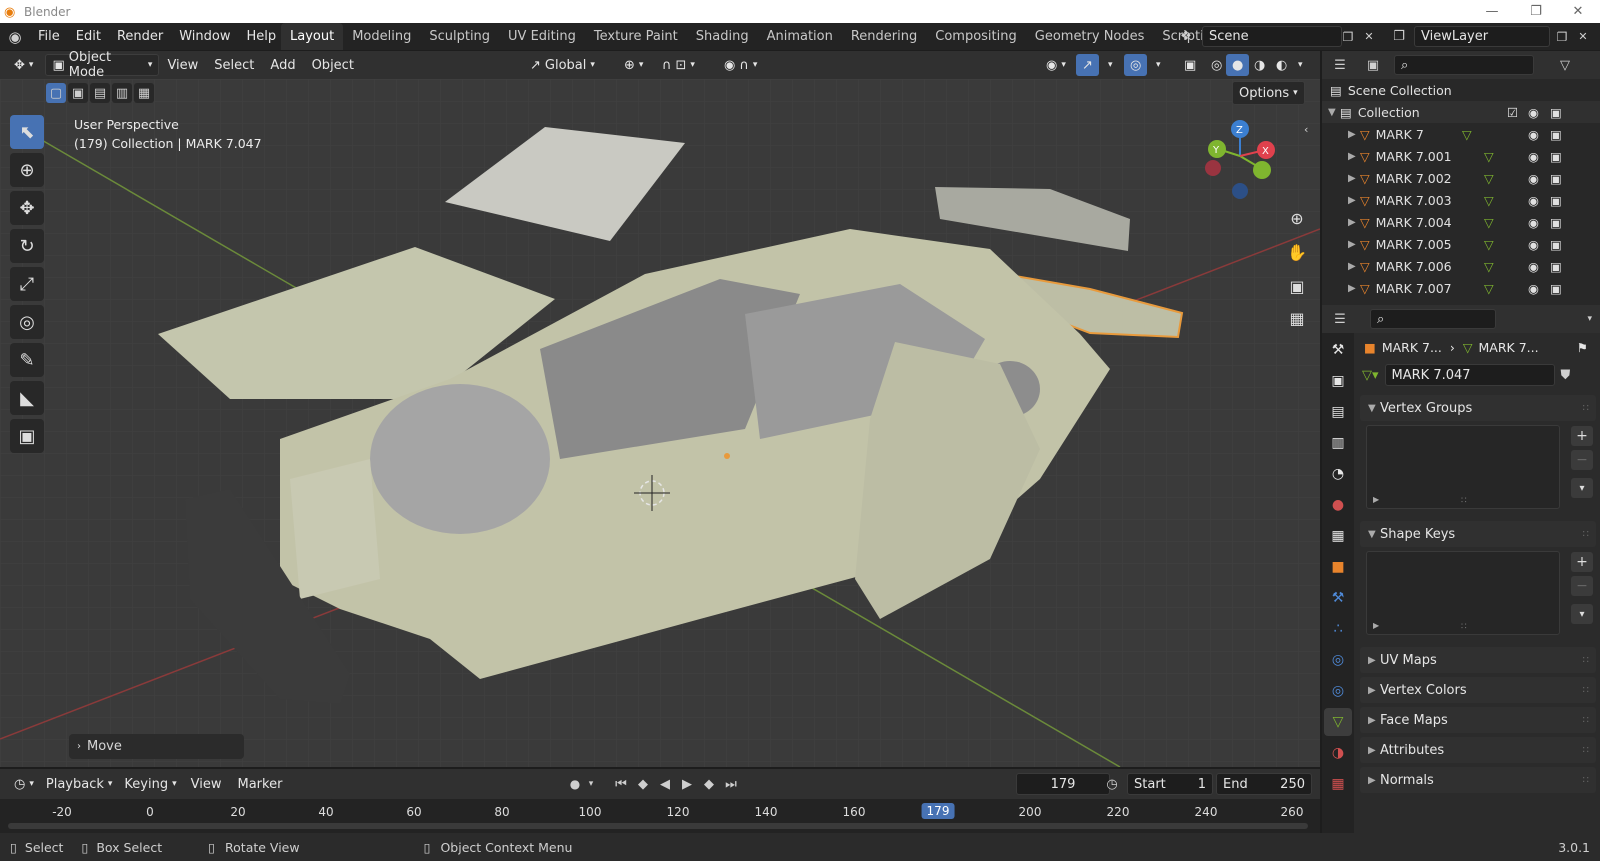 The image size is (1600, 861). Describe the element at coordinates (27, 208) in the screenshot. I see `move-tool: ✥` at that location.